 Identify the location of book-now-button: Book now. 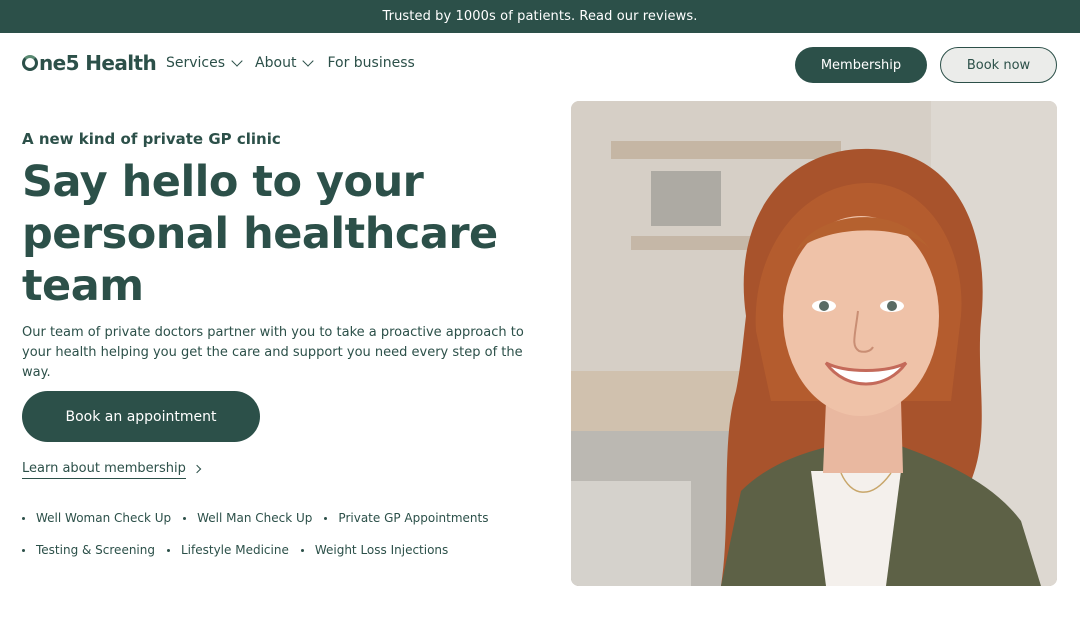
(998, 65).